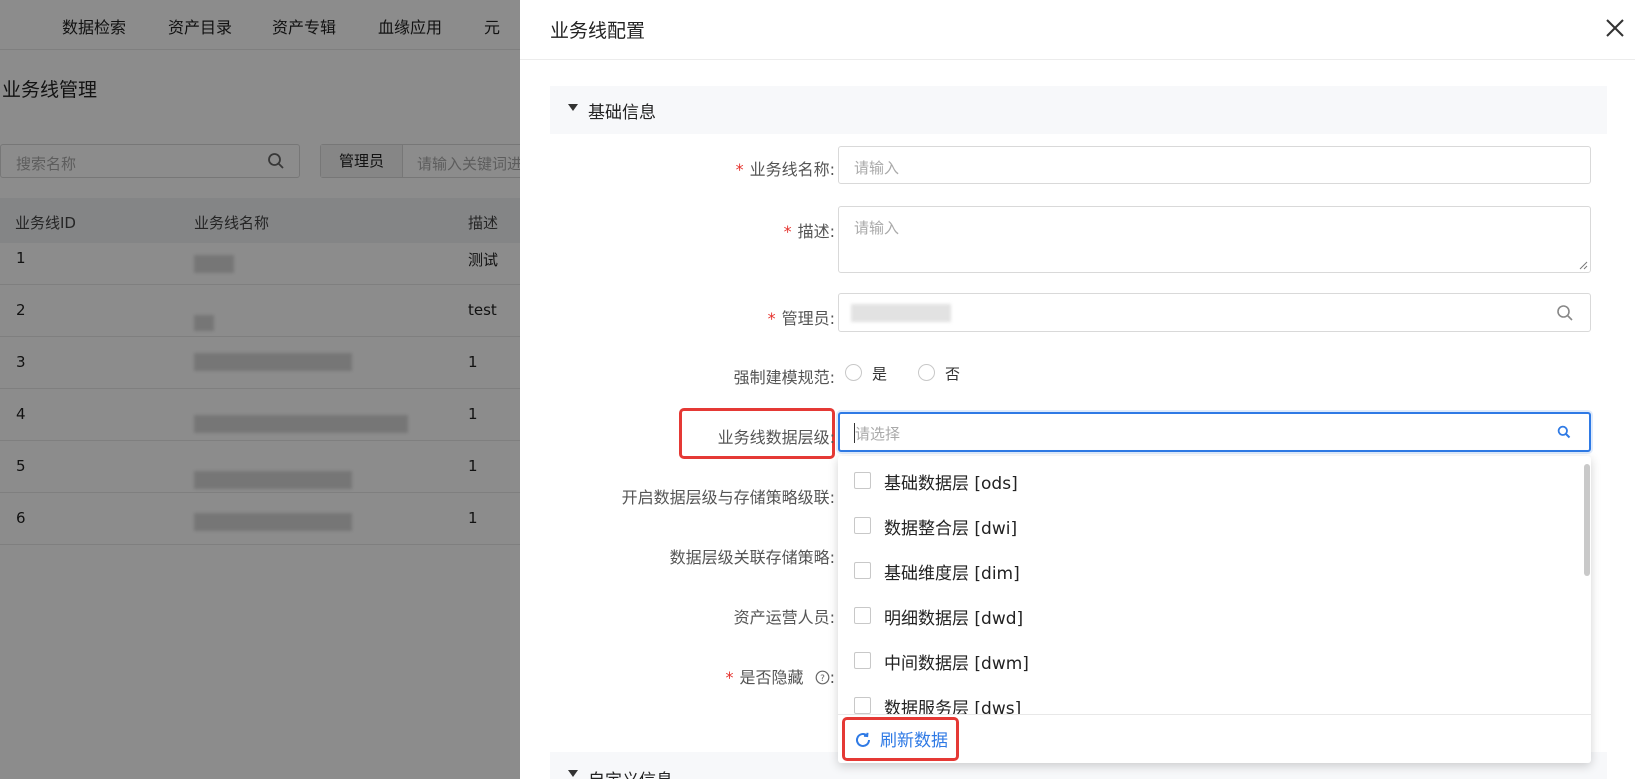 Image resolution: width=1635 pixels, height=779 pixels. I want to click on cascade-label: 开启数据层级与存储策略级联:, so click(728, 497).